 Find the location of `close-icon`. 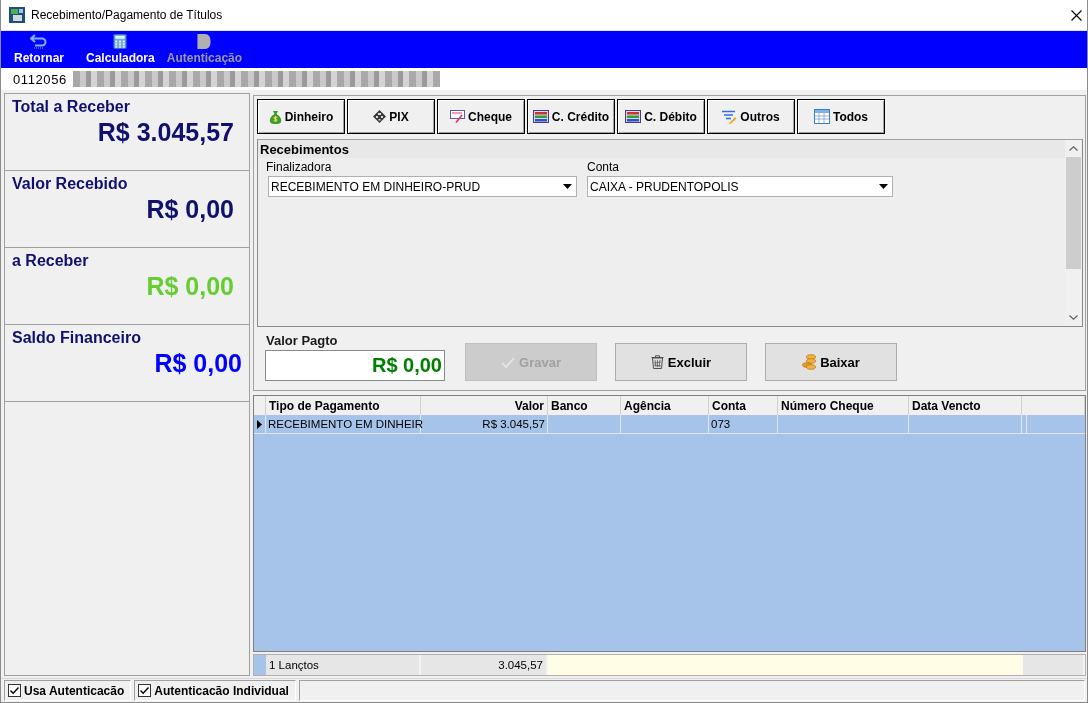

close-icon is located at coordinates (1076, 15).